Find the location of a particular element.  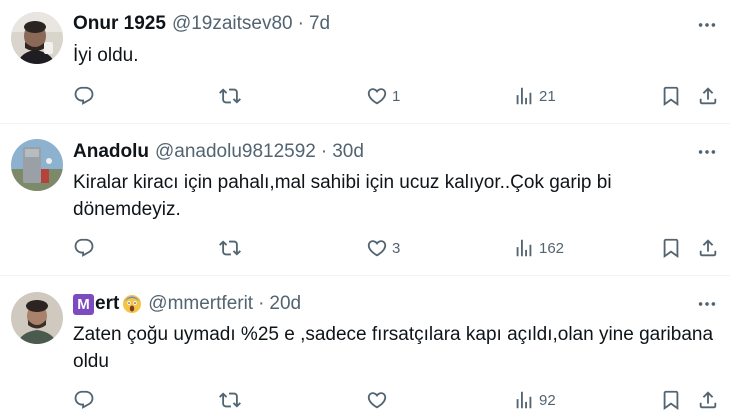

tweet-header: Mert @mmertferit · 20d is located at coordinates (187, 304).